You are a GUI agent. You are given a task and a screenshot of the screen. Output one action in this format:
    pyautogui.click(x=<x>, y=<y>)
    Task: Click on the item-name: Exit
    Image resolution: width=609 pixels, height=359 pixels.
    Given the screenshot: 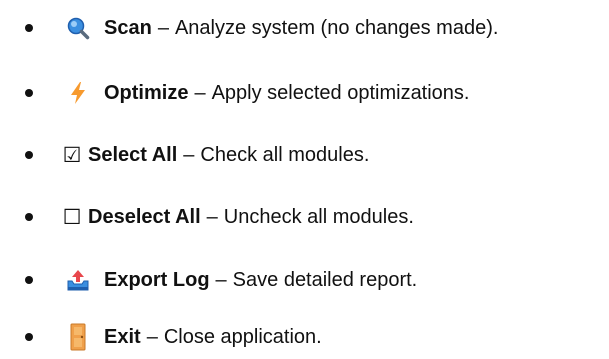 What is the action you would take?
    pyautogui.click(x=122, y=336)
    